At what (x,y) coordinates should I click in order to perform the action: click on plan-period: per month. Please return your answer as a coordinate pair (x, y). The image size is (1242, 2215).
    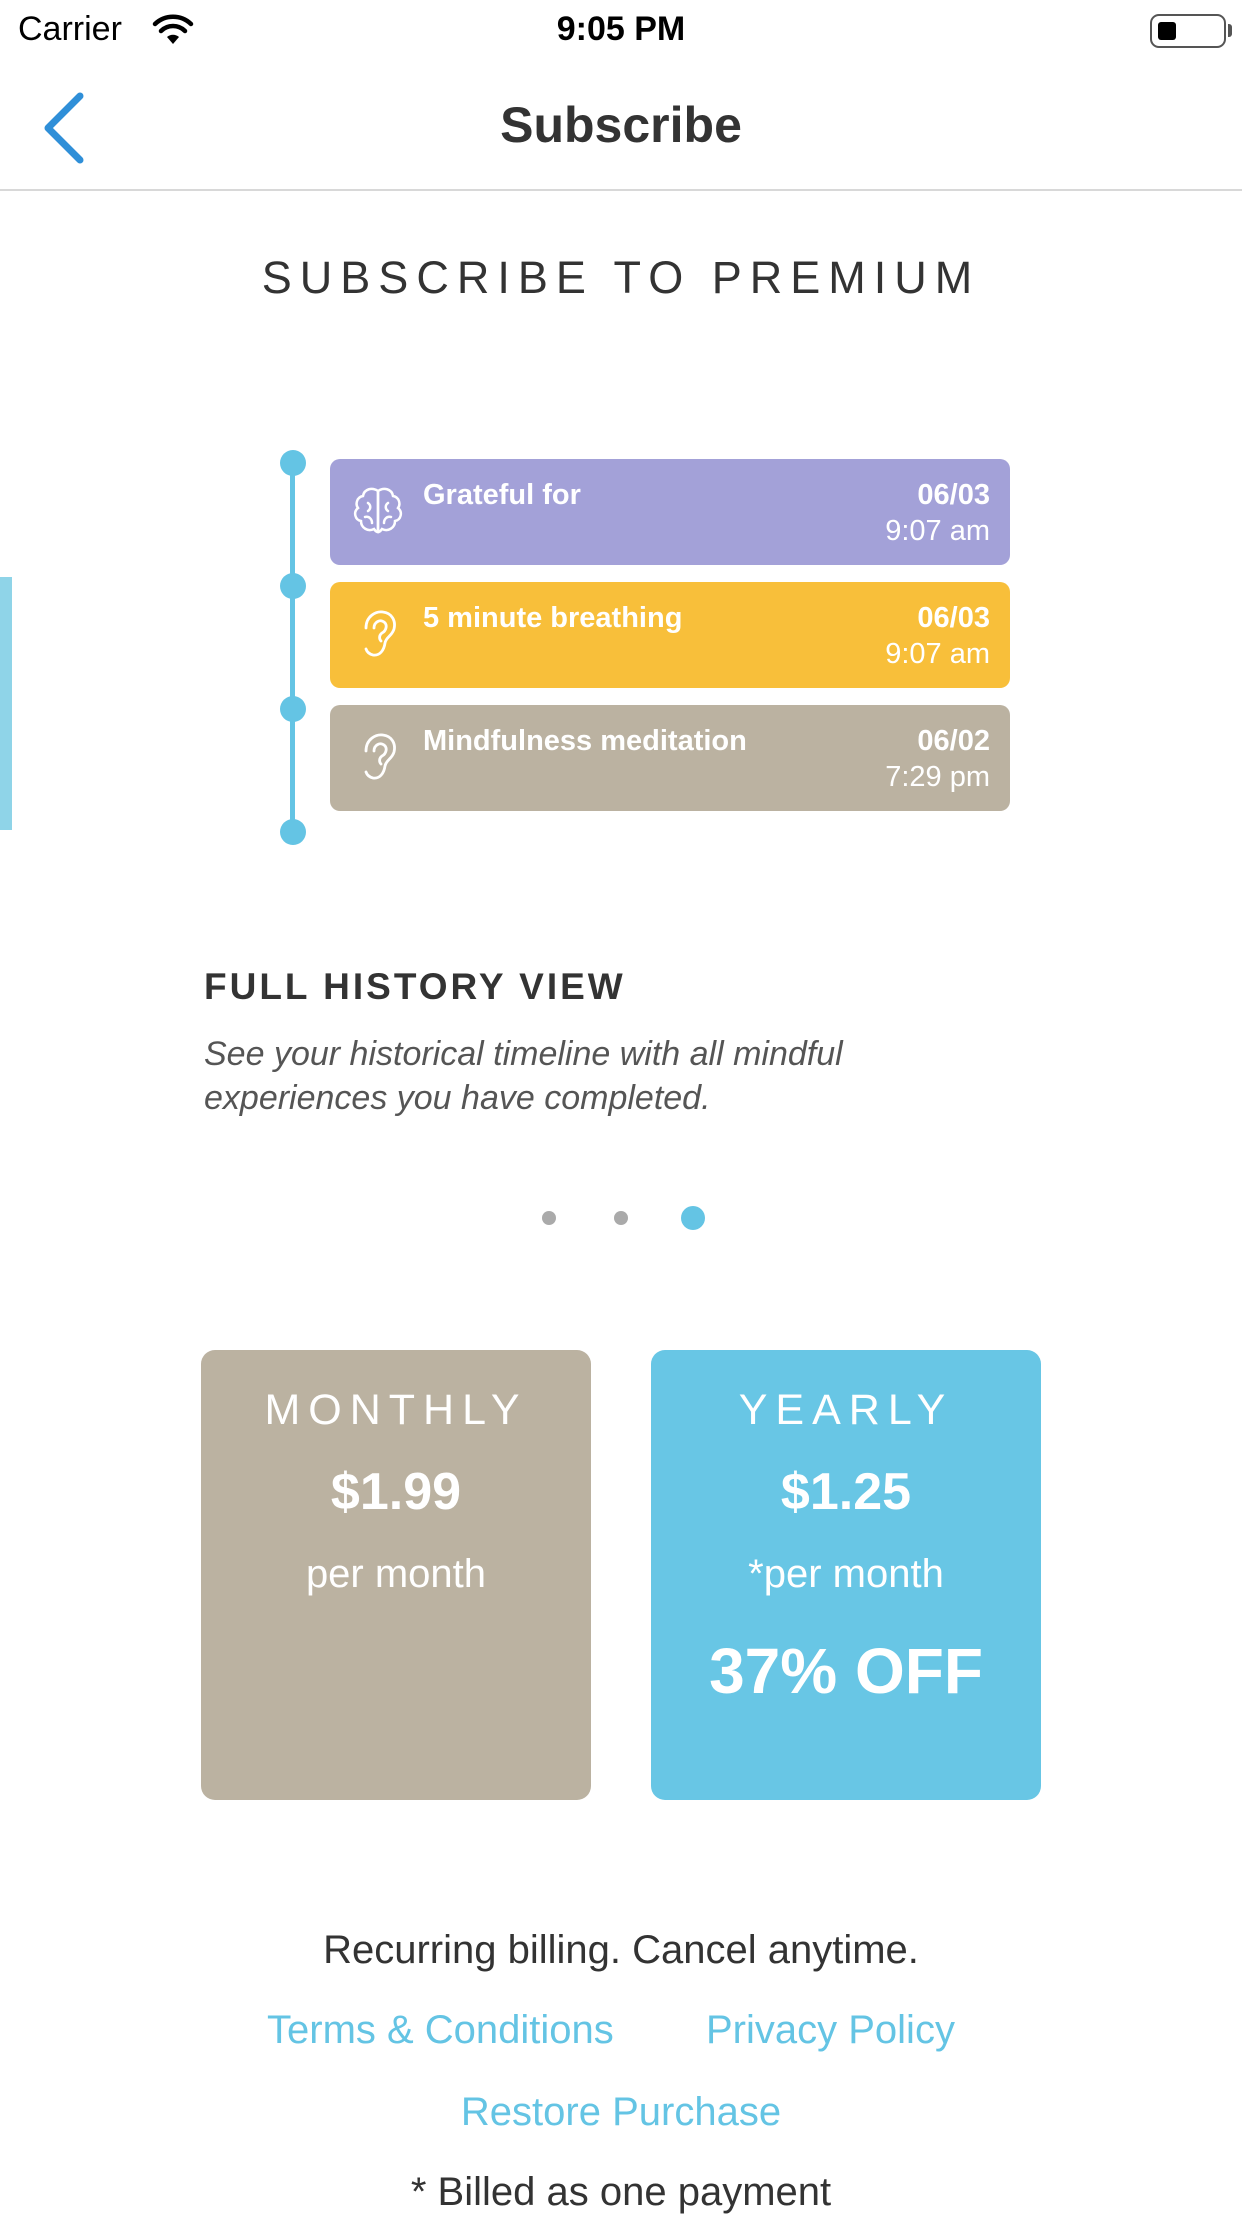
    Looking at the image, I should click on (396, 1574).